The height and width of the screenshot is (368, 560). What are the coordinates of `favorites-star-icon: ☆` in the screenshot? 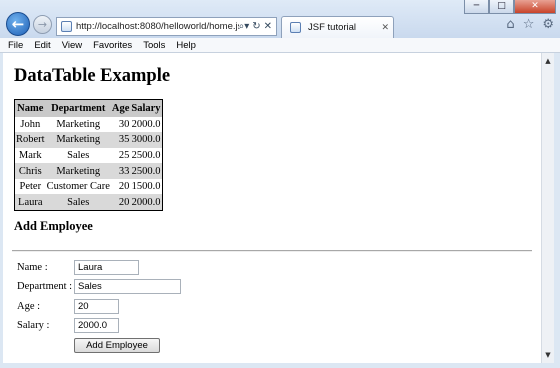 It's located at (529, 24).